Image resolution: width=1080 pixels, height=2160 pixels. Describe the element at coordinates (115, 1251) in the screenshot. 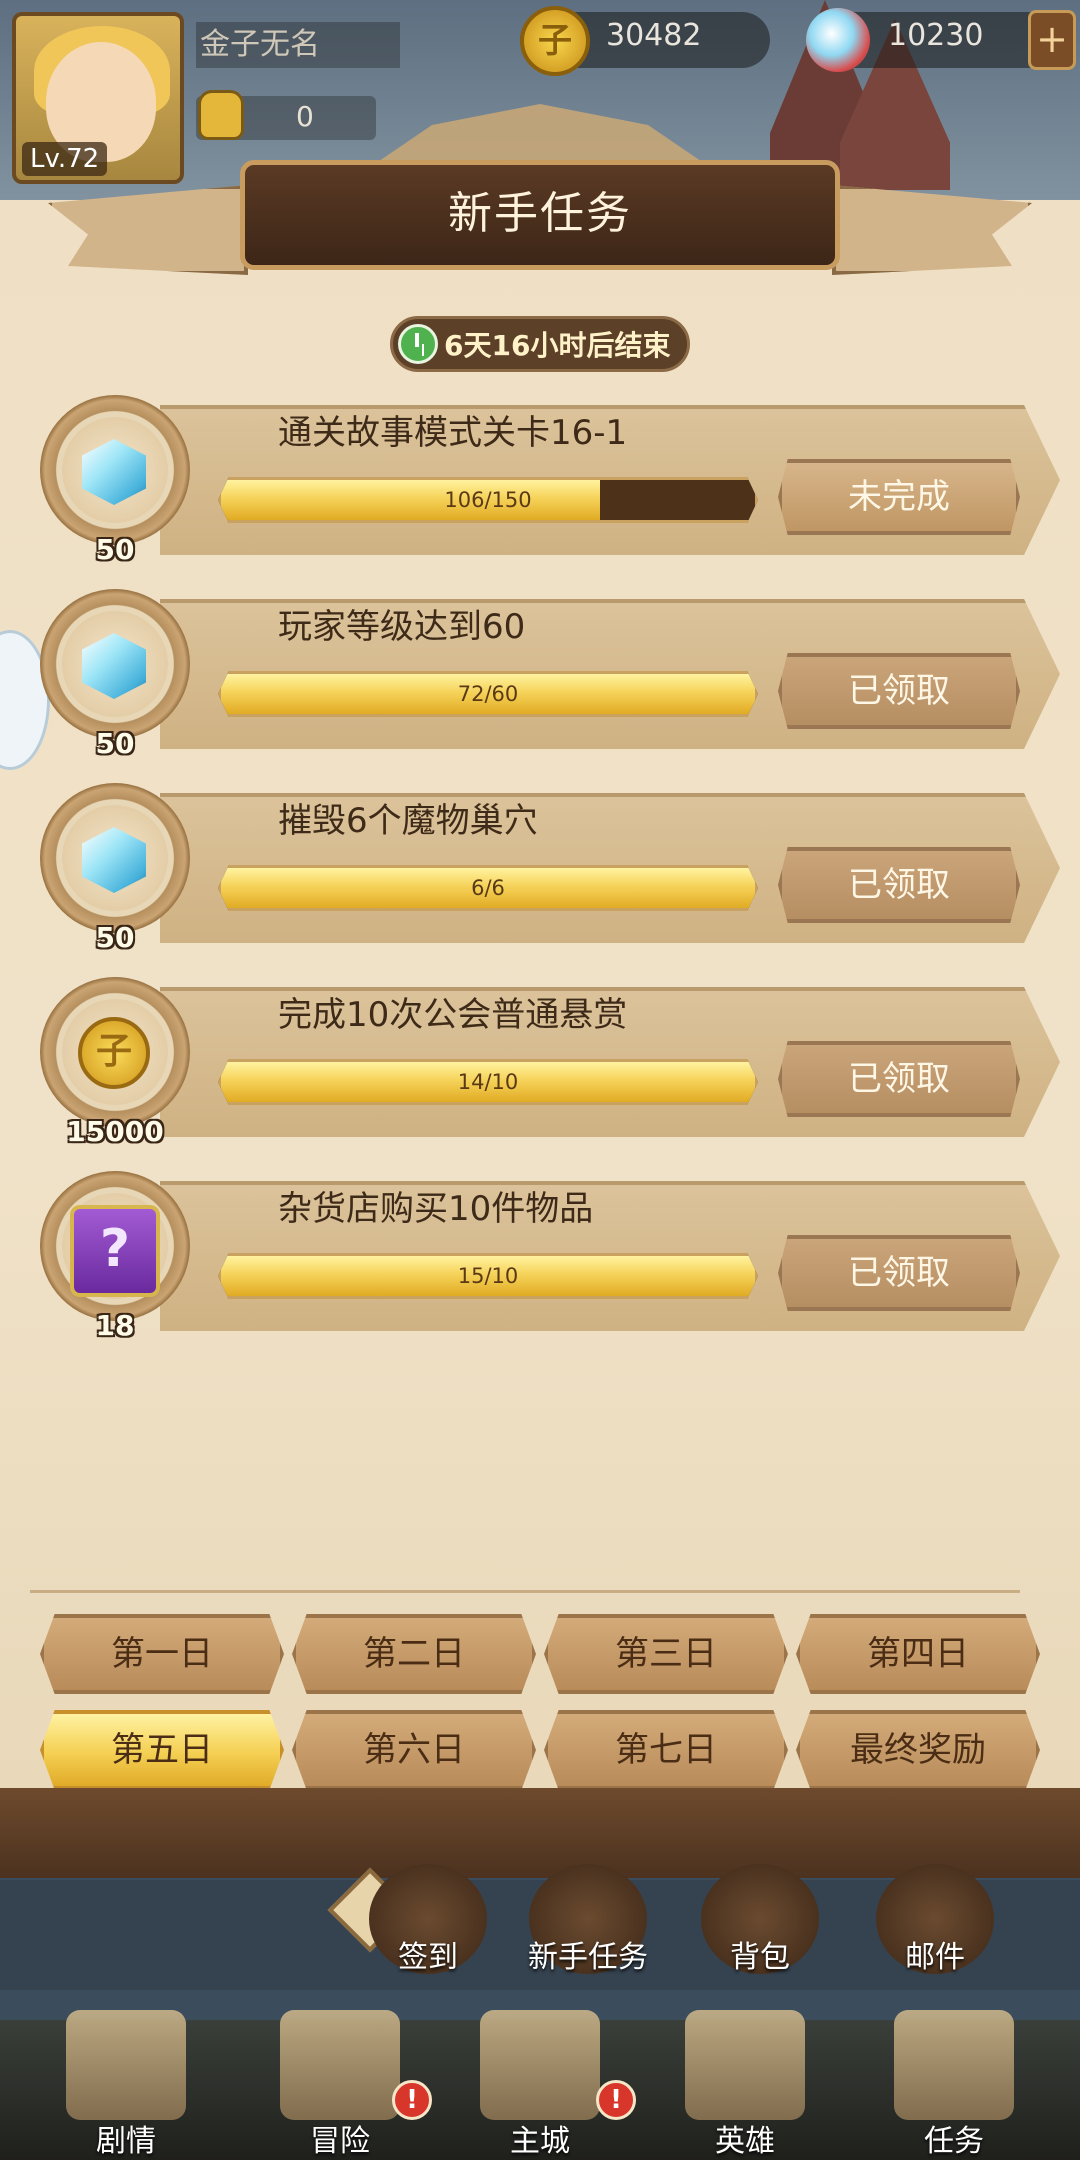

I see `mystery-scroll-icon: ?` at that location.